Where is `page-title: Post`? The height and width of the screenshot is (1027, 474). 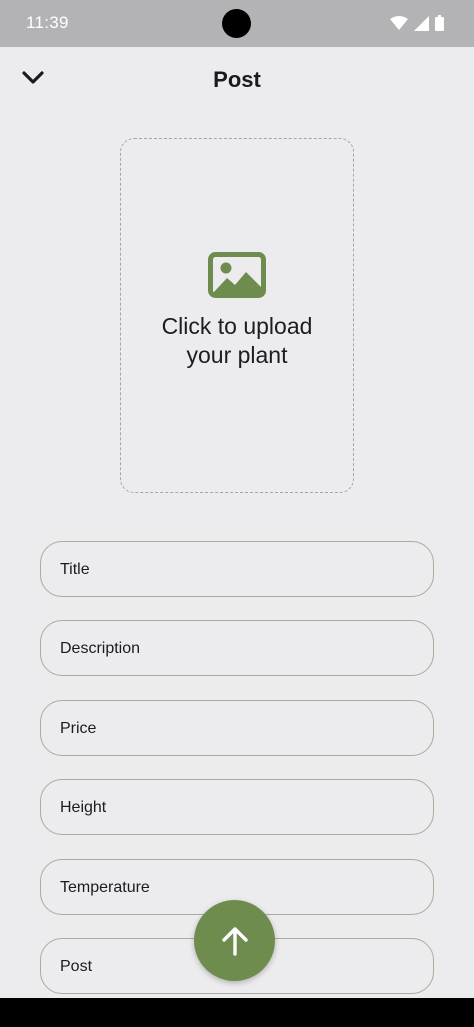 page-title: Post is located at coordinates (237, 79).